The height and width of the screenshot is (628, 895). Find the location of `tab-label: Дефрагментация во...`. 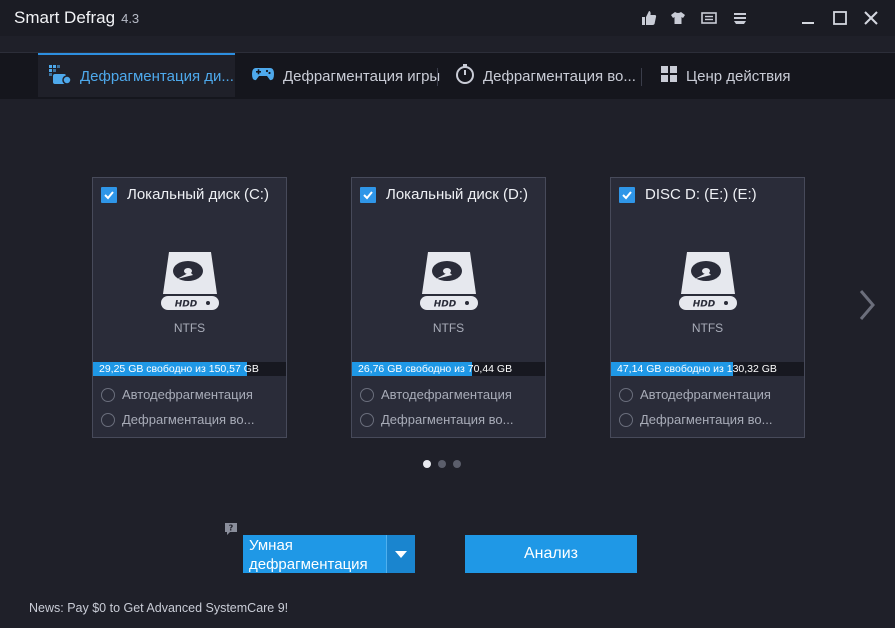

tab-label: Дефрагментация во... is located at coordinates (559, 76).